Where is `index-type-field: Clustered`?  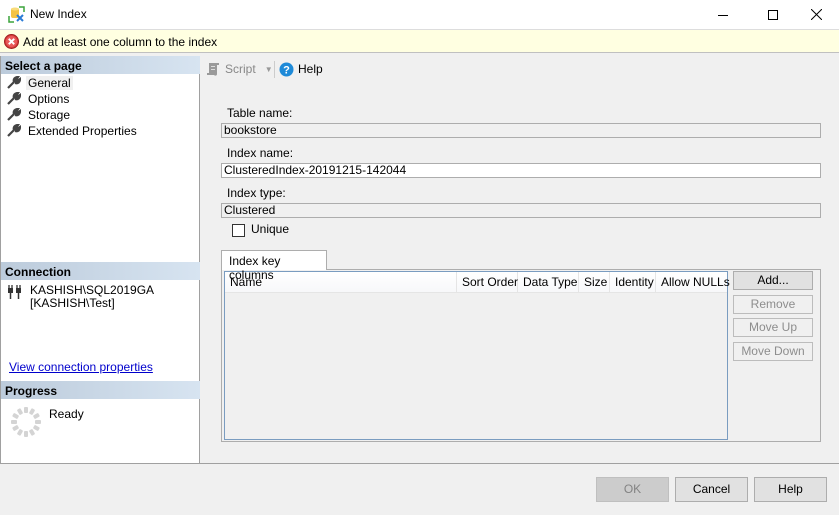
index-type-field: Clustered is located at coordinates (521, 210).